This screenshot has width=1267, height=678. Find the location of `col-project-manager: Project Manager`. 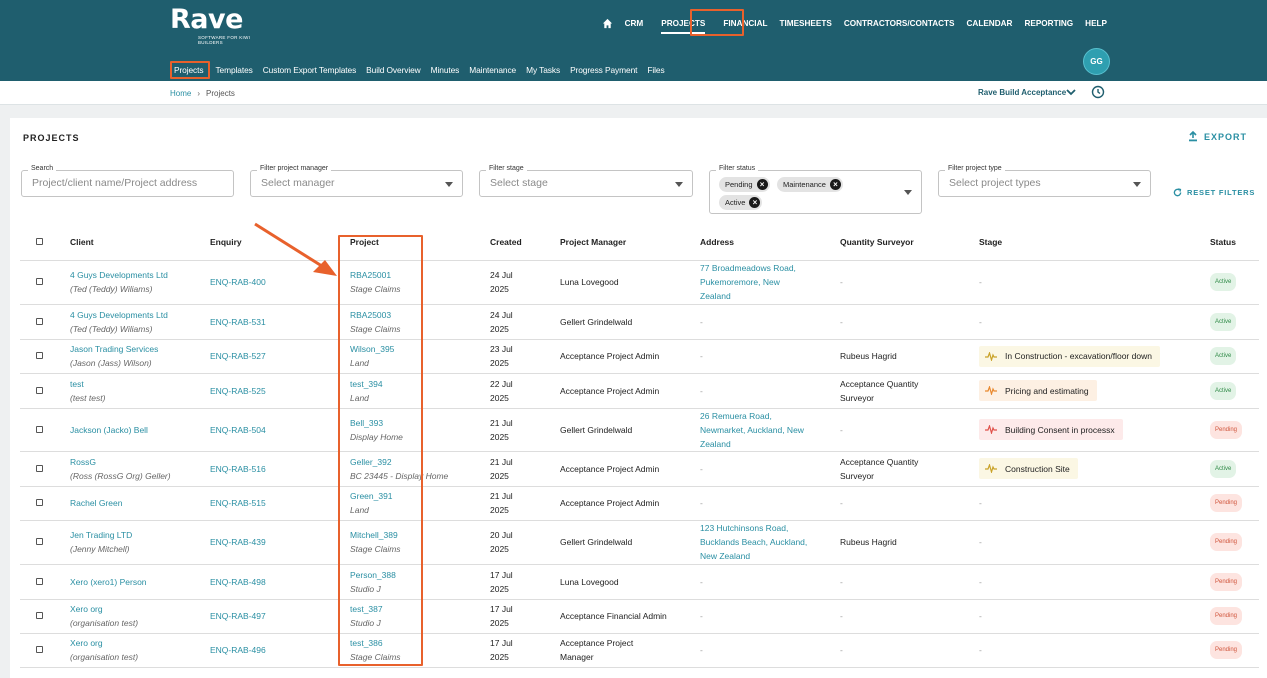

col-project-manager: Project Manager is located at coordinates (630, 242).